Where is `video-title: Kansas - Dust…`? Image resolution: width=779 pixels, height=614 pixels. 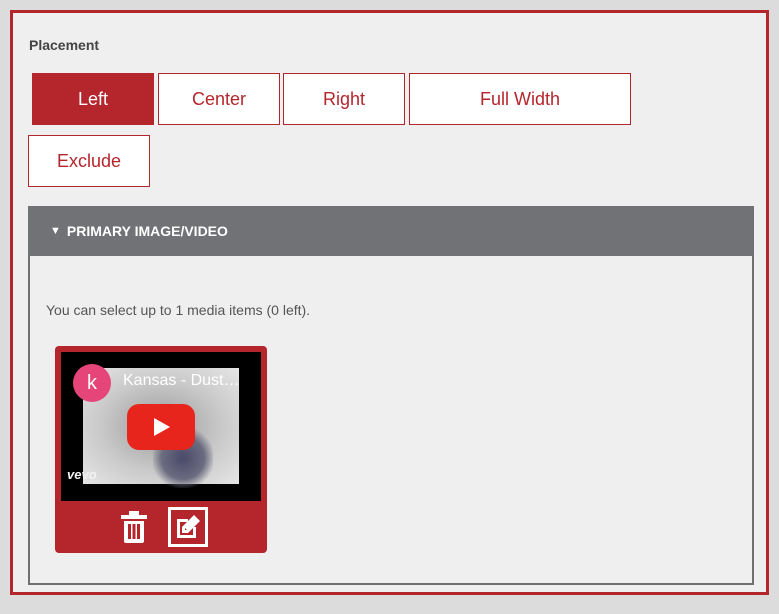
video-title: Kansas - Dust… is located at coordinates (181, 380).